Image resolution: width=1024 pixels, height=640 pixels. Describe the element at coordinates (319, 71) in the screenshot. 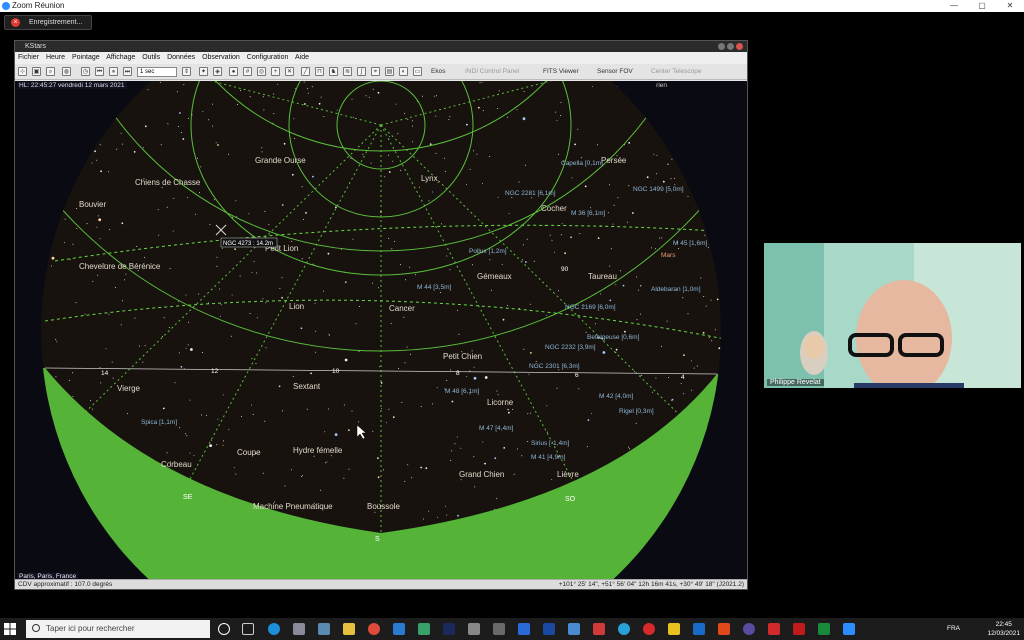

I see `boundaries-toggle-icon: ⊓` at that location.